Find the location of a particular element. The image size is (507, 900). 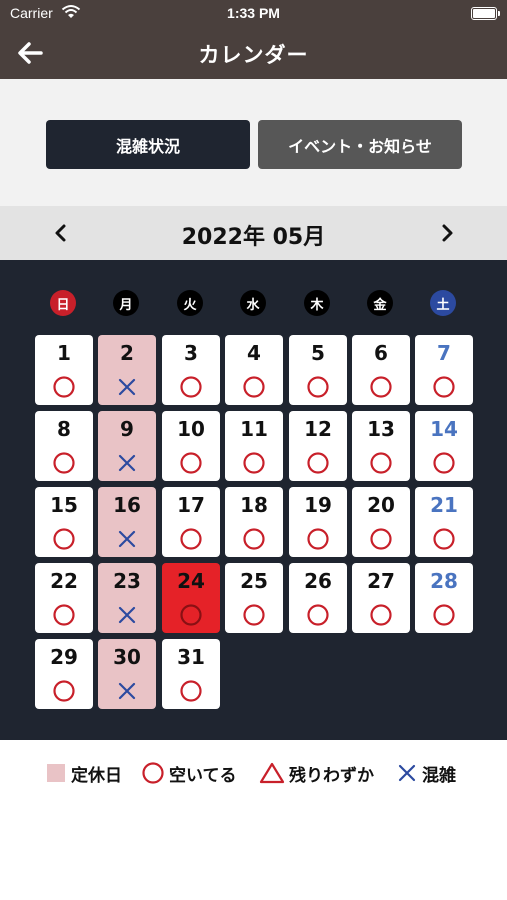

chevron-right-icon is located at coordinates (447, 233).